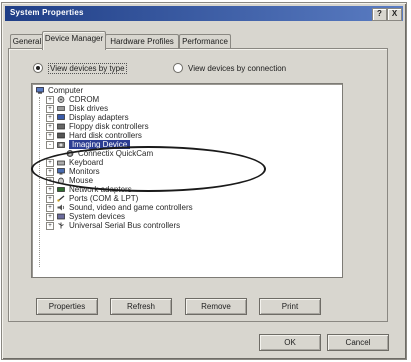  I want to click on port-icon, so click(61, 198).